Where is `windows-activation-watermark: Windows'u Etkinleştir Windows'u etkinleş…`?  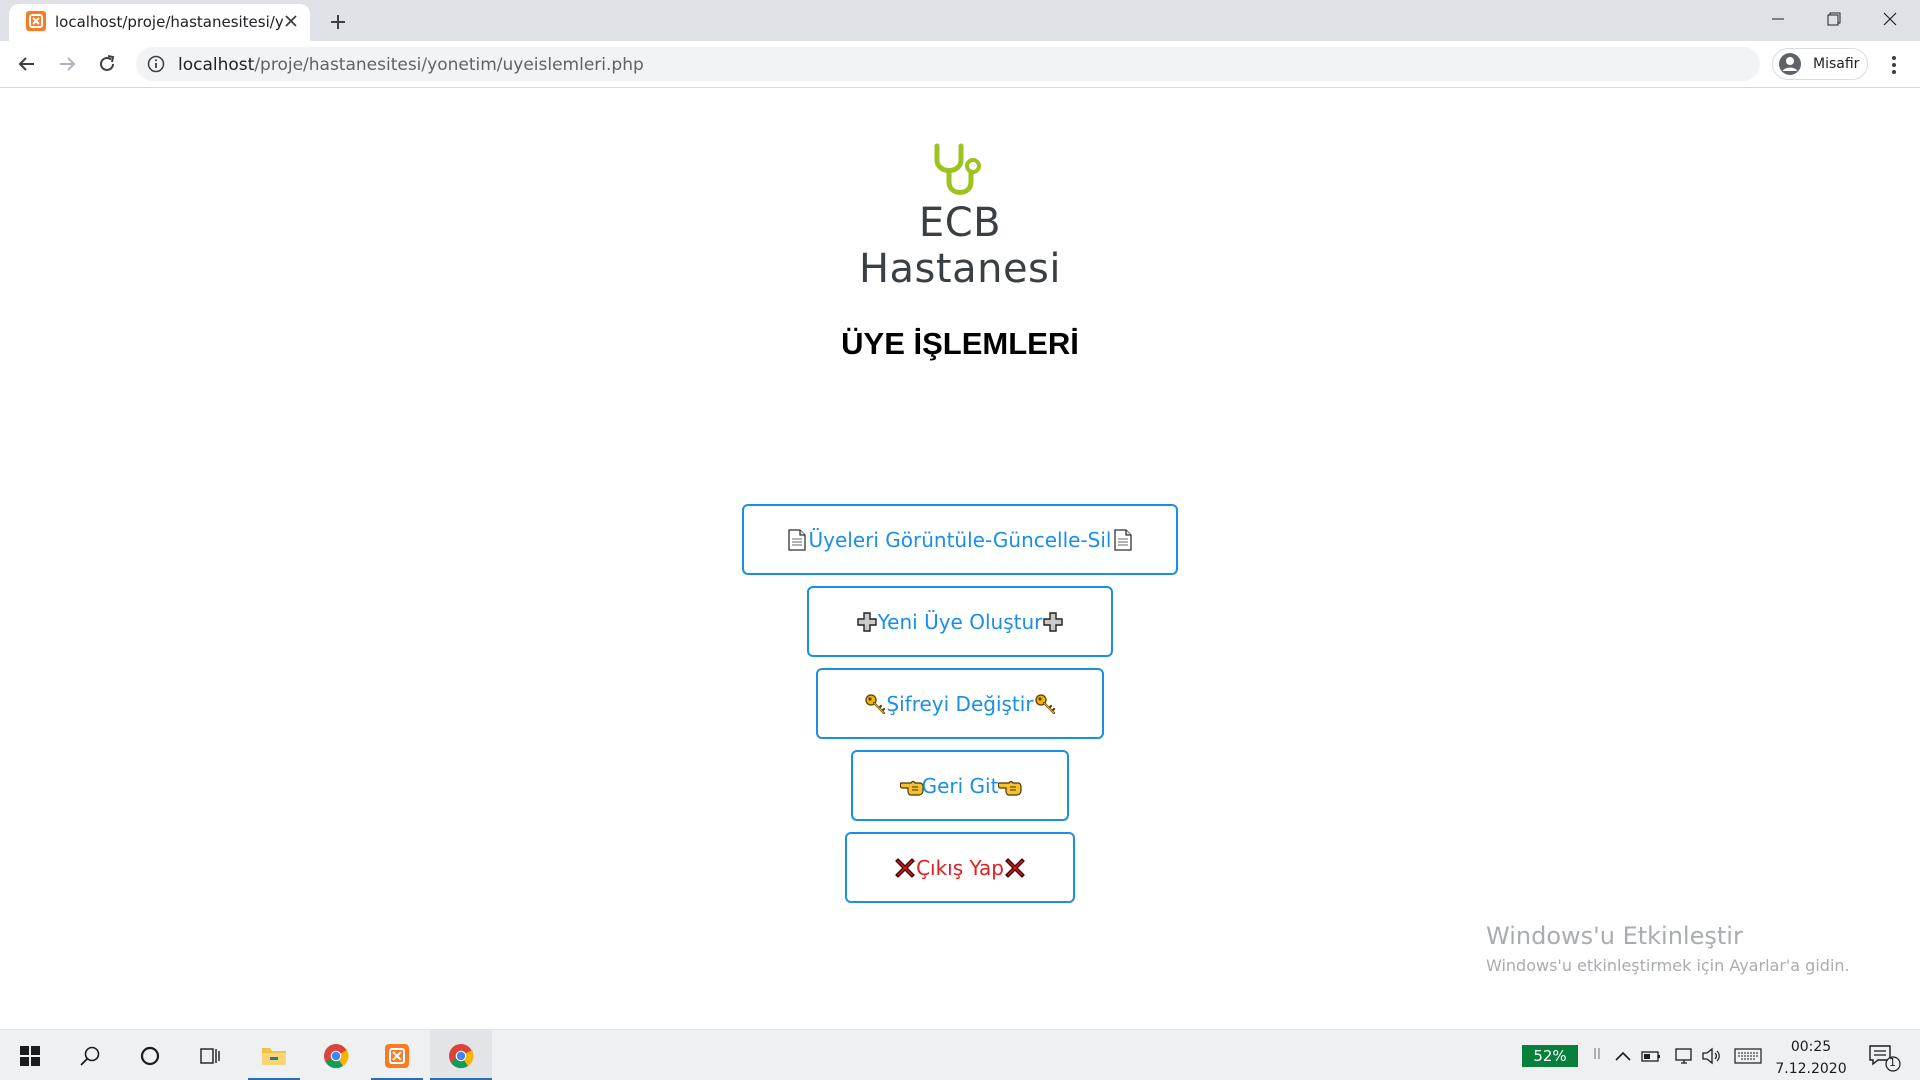
windows-activation-watermark: Windows'u Etkinleştir Windows'u etkinleş… is located at coordinates (1668, 948).